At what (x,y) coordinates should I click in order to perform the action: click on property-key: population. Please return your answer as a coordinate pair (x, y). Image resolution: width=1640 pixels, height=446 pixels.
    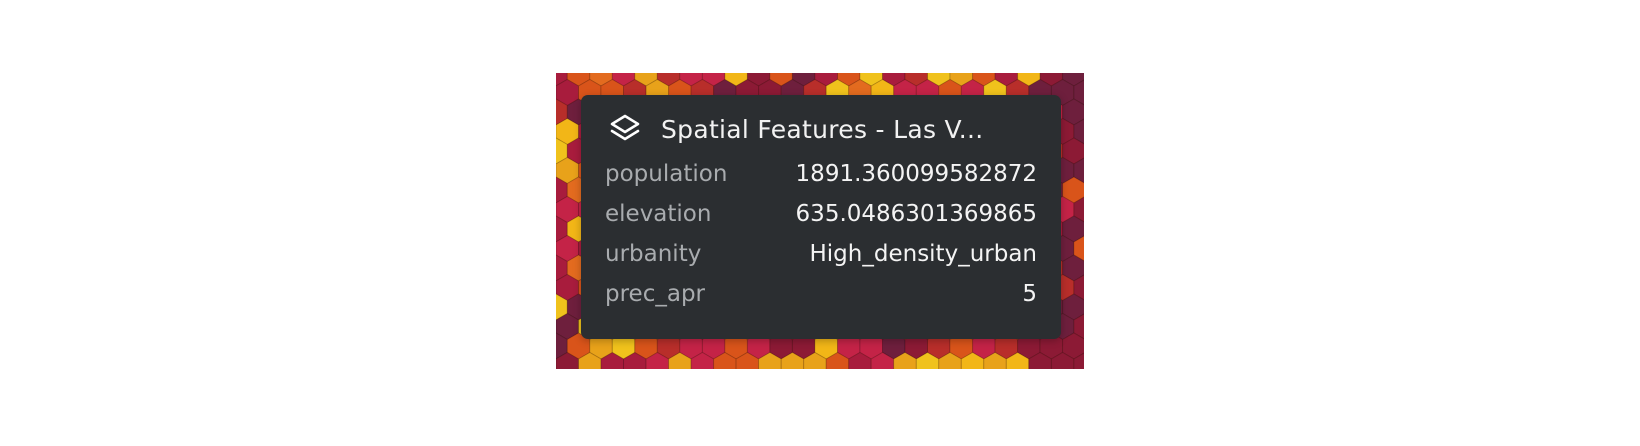
    Looking at the image, I should click on (666, 174).